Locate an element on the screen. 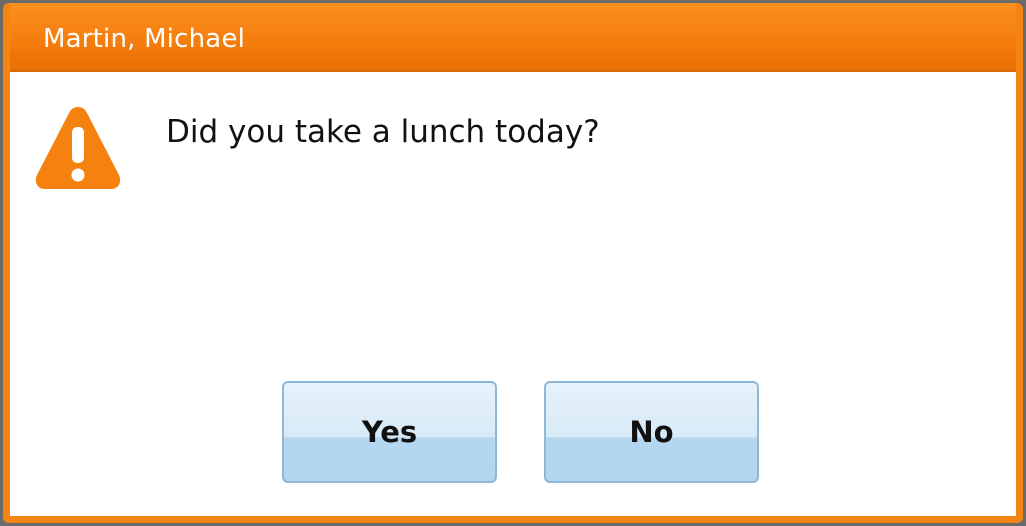 This screenshot has width=1026, height=526. yes-button: Yes is located at coordinates (389, 432).